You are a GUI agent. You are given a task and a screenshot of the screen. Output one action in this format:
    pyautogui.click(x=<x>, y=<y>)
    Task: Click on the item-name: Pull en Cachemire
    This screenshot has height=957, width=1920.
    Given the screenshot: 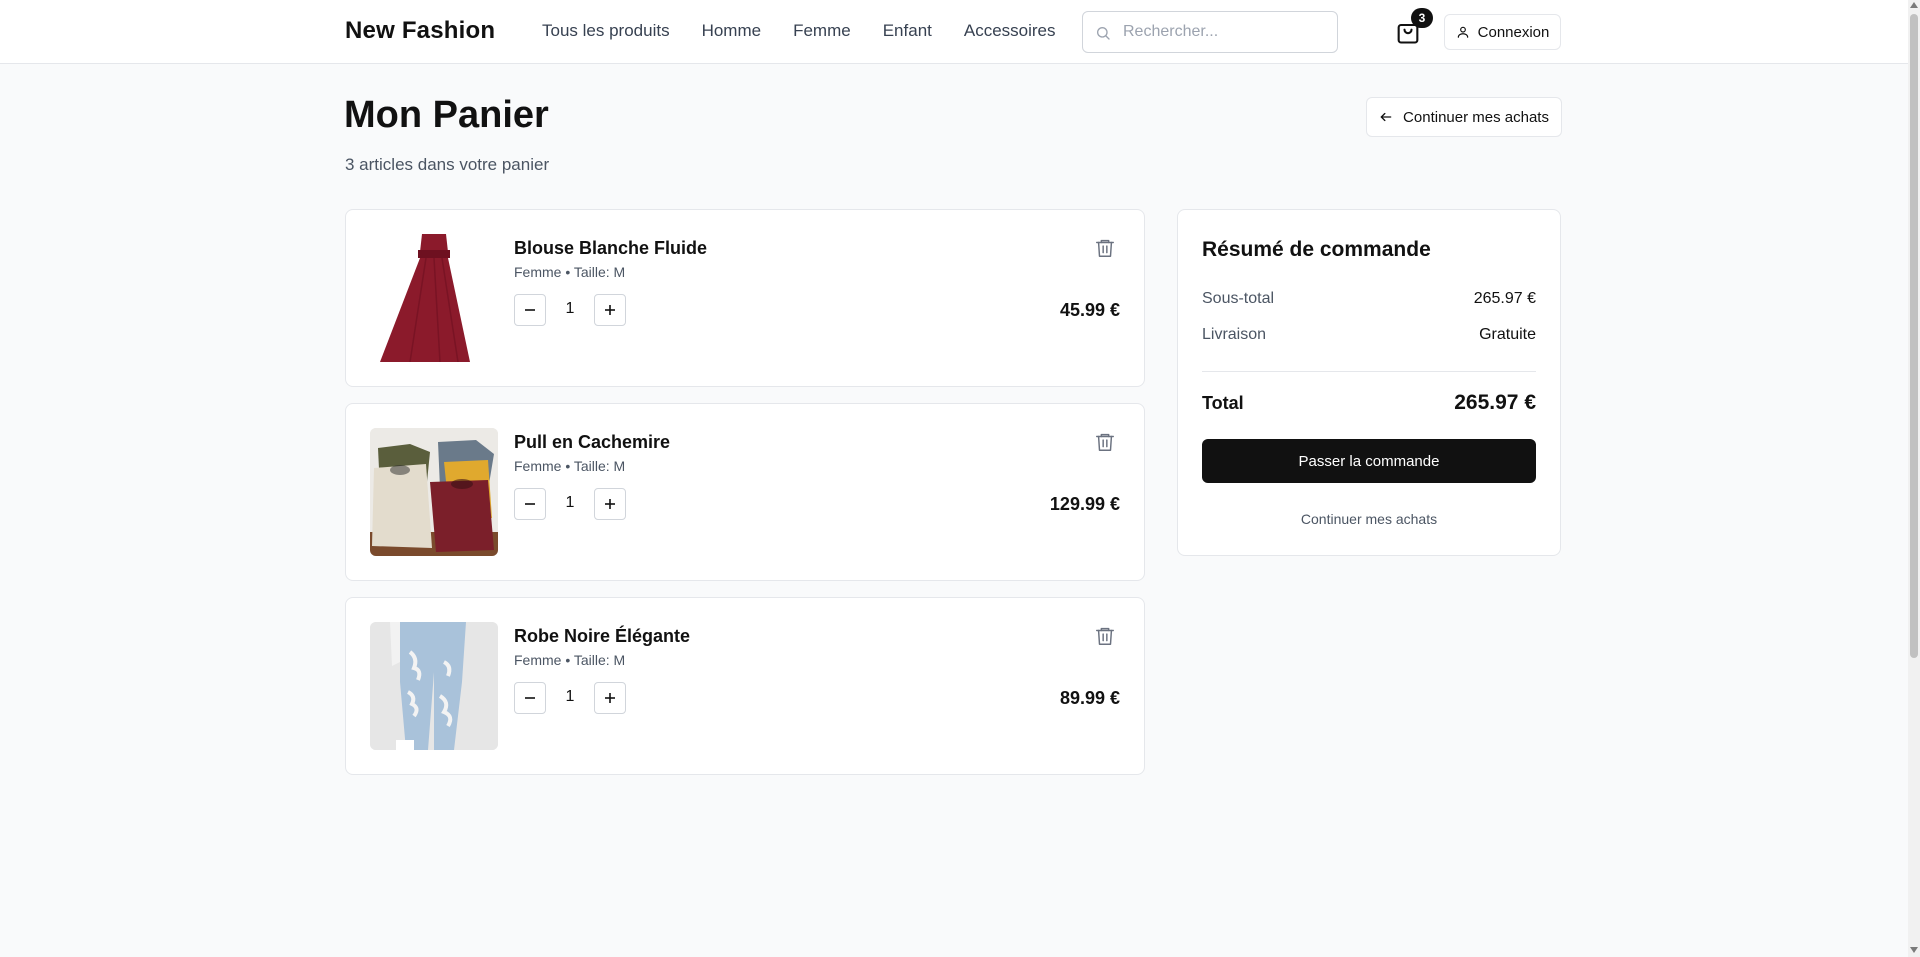 What is the action you would take?
    pyautogui.click(x=592, y=442)
    